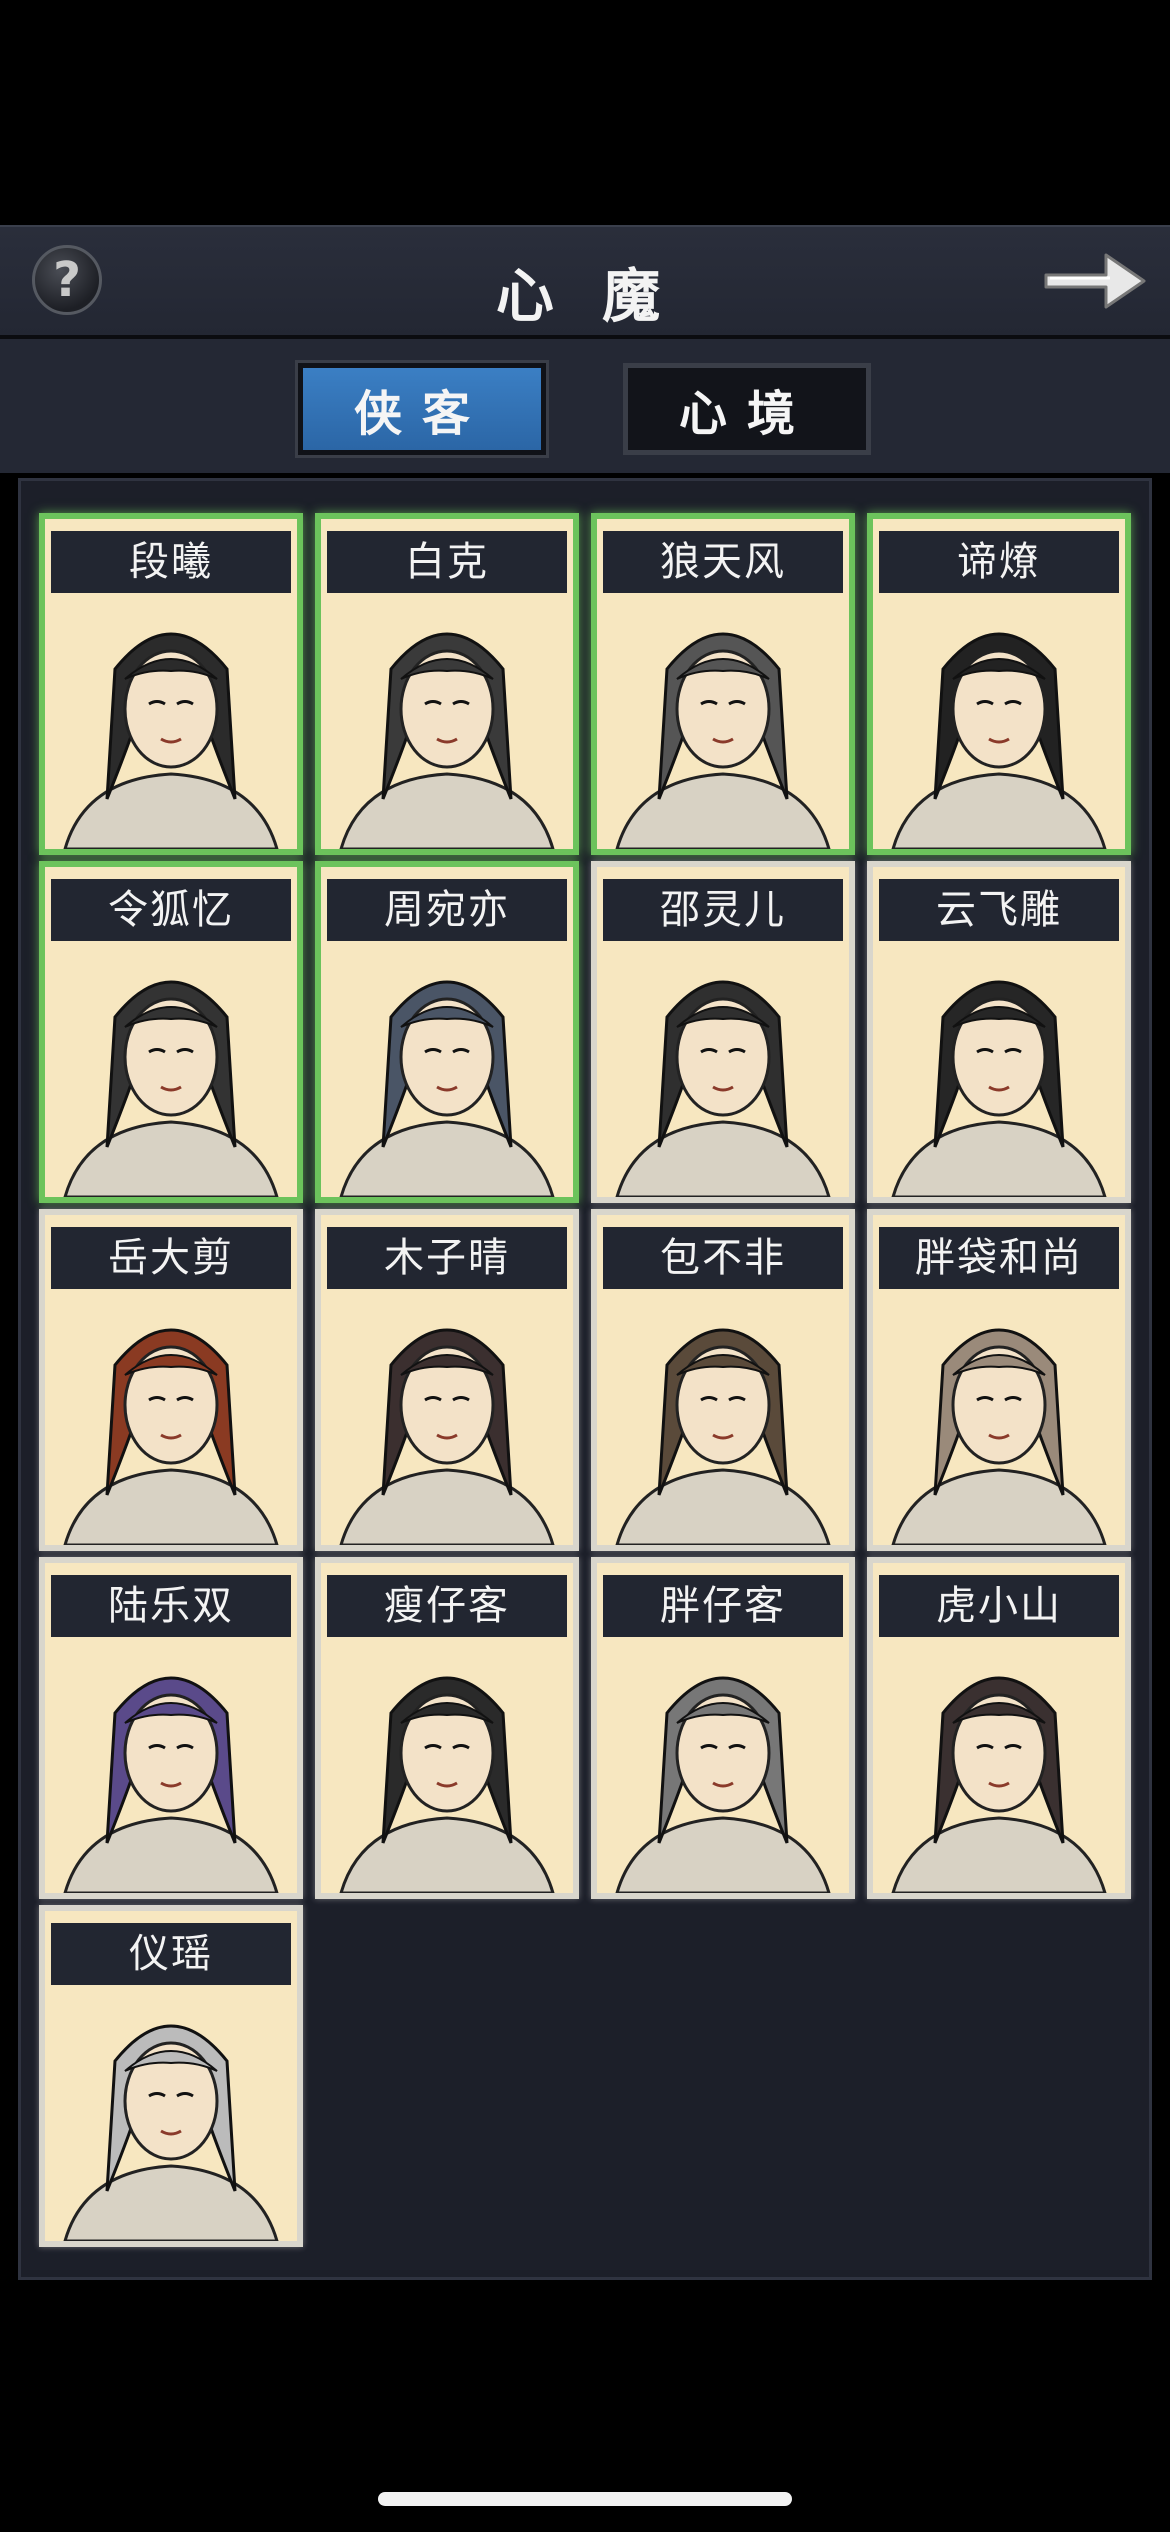 This screenshot has width=1170, height=2532. What do you see at coordinates (447, 1258) in the screenshot?
I see `character-name: 木子晴` at bounding box center [447, 1258].